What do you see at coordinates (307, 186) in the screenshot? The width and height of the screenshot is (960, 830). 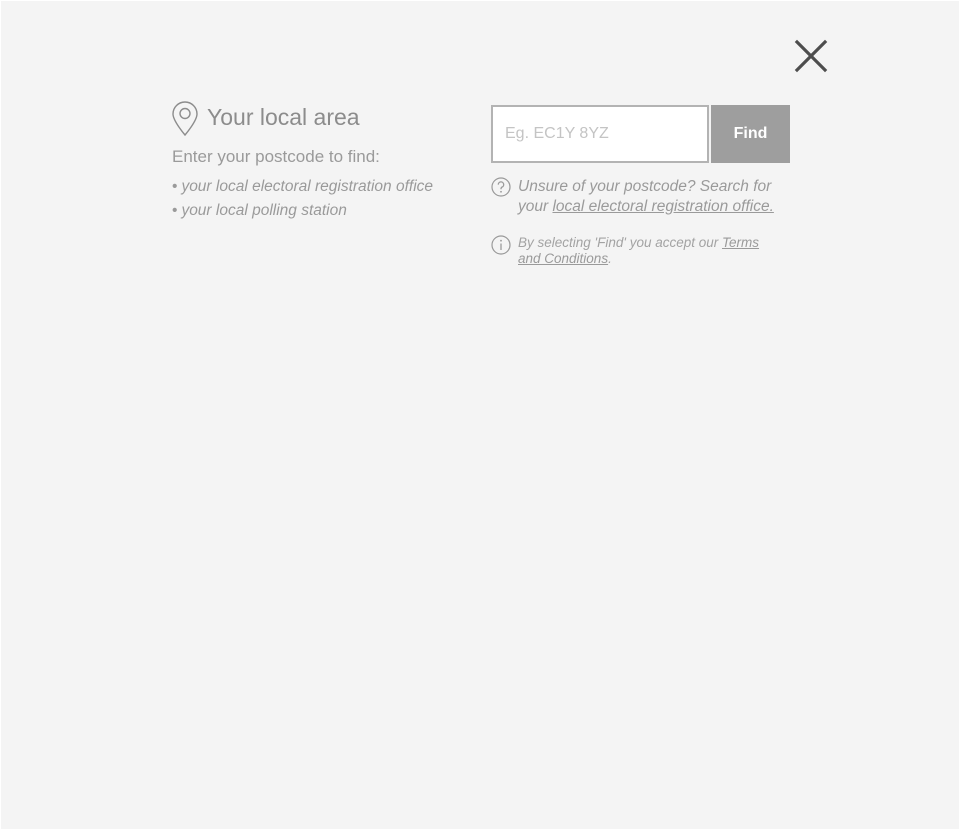 I see `list-item-label: your local electoral registration office` at bounding box center [307, 186].